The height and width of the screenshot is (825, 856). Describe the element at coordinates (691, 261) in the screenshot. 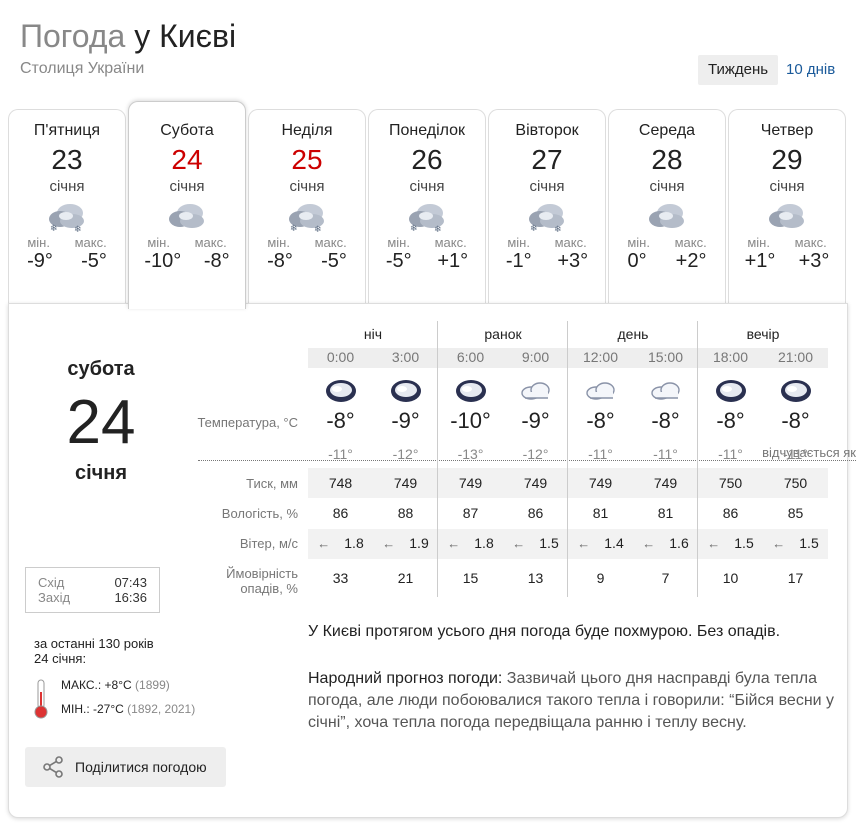

I see `tab-max-temp: +2°` at that location.